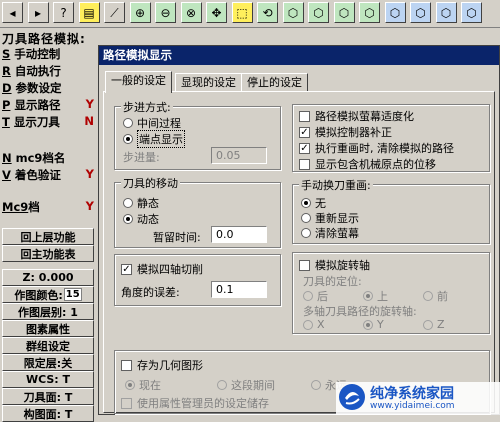 The image size is (500, 422). I want to click on pan-button: ✥, so click(216, 12).